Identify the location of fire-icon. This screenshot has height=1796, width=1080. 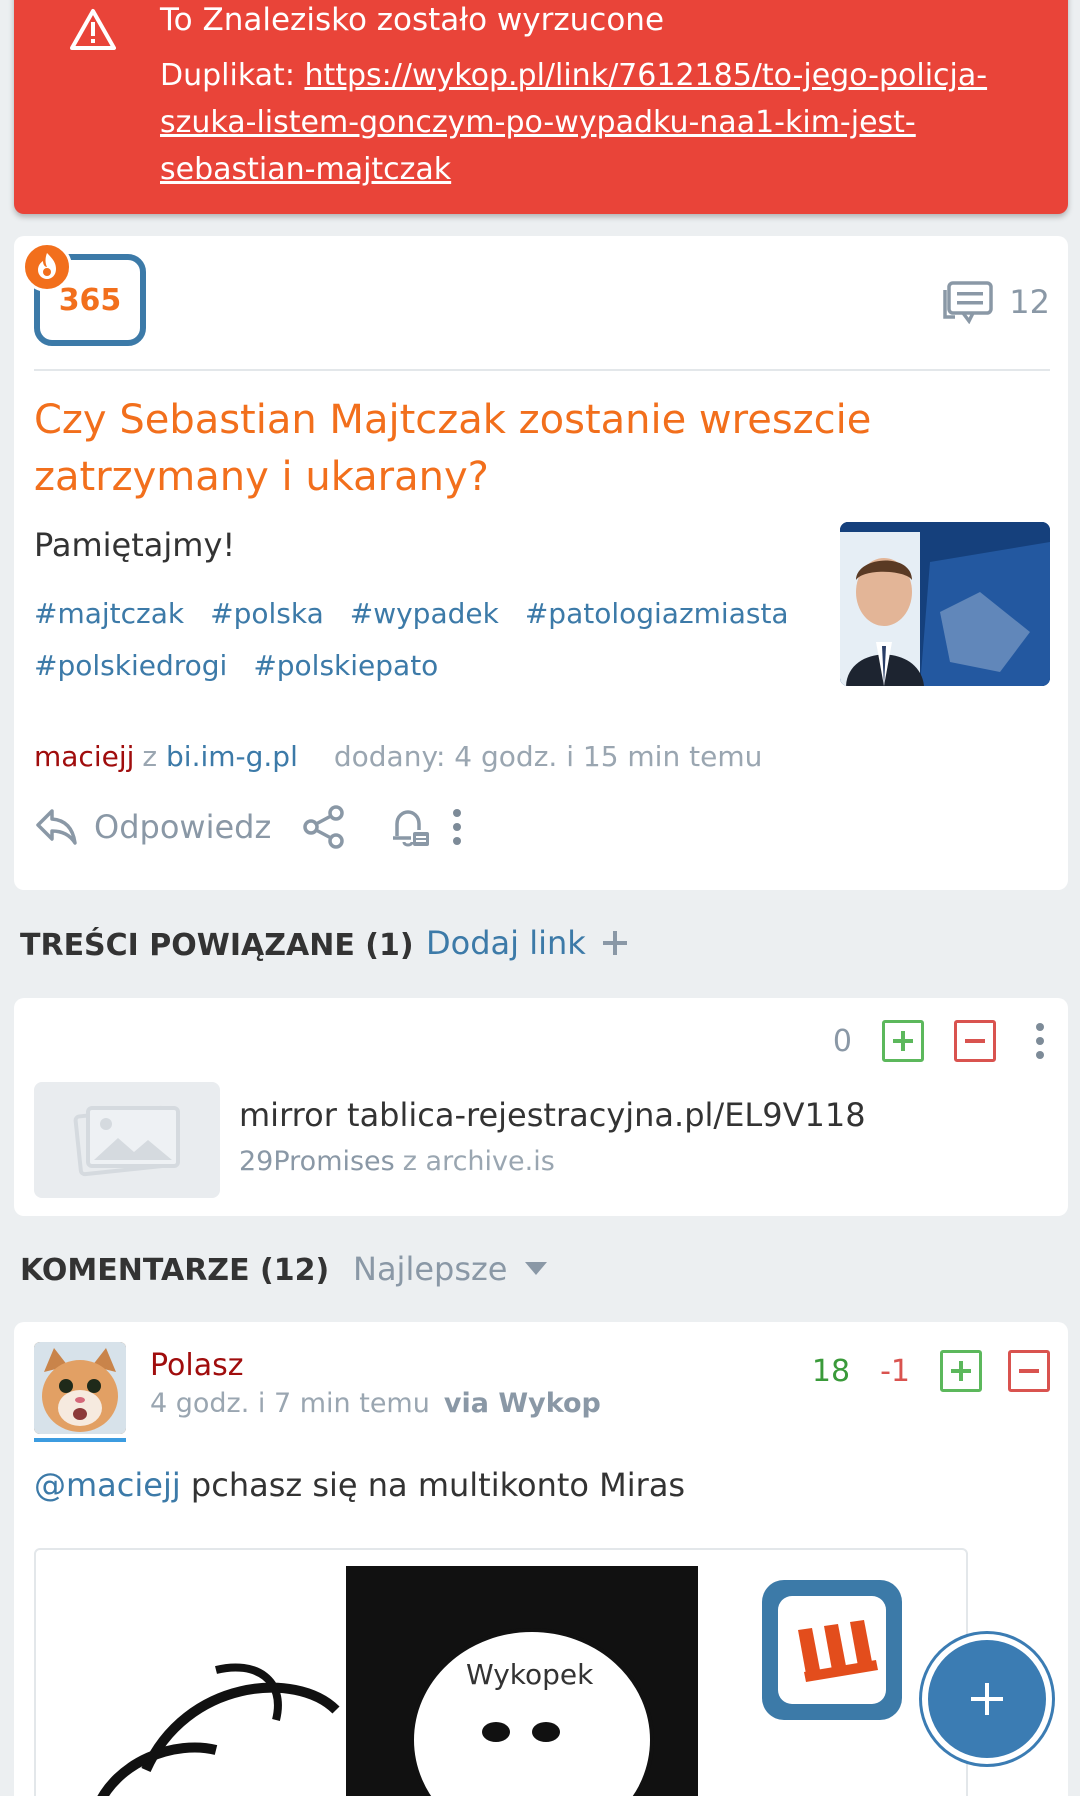
(47, 267).